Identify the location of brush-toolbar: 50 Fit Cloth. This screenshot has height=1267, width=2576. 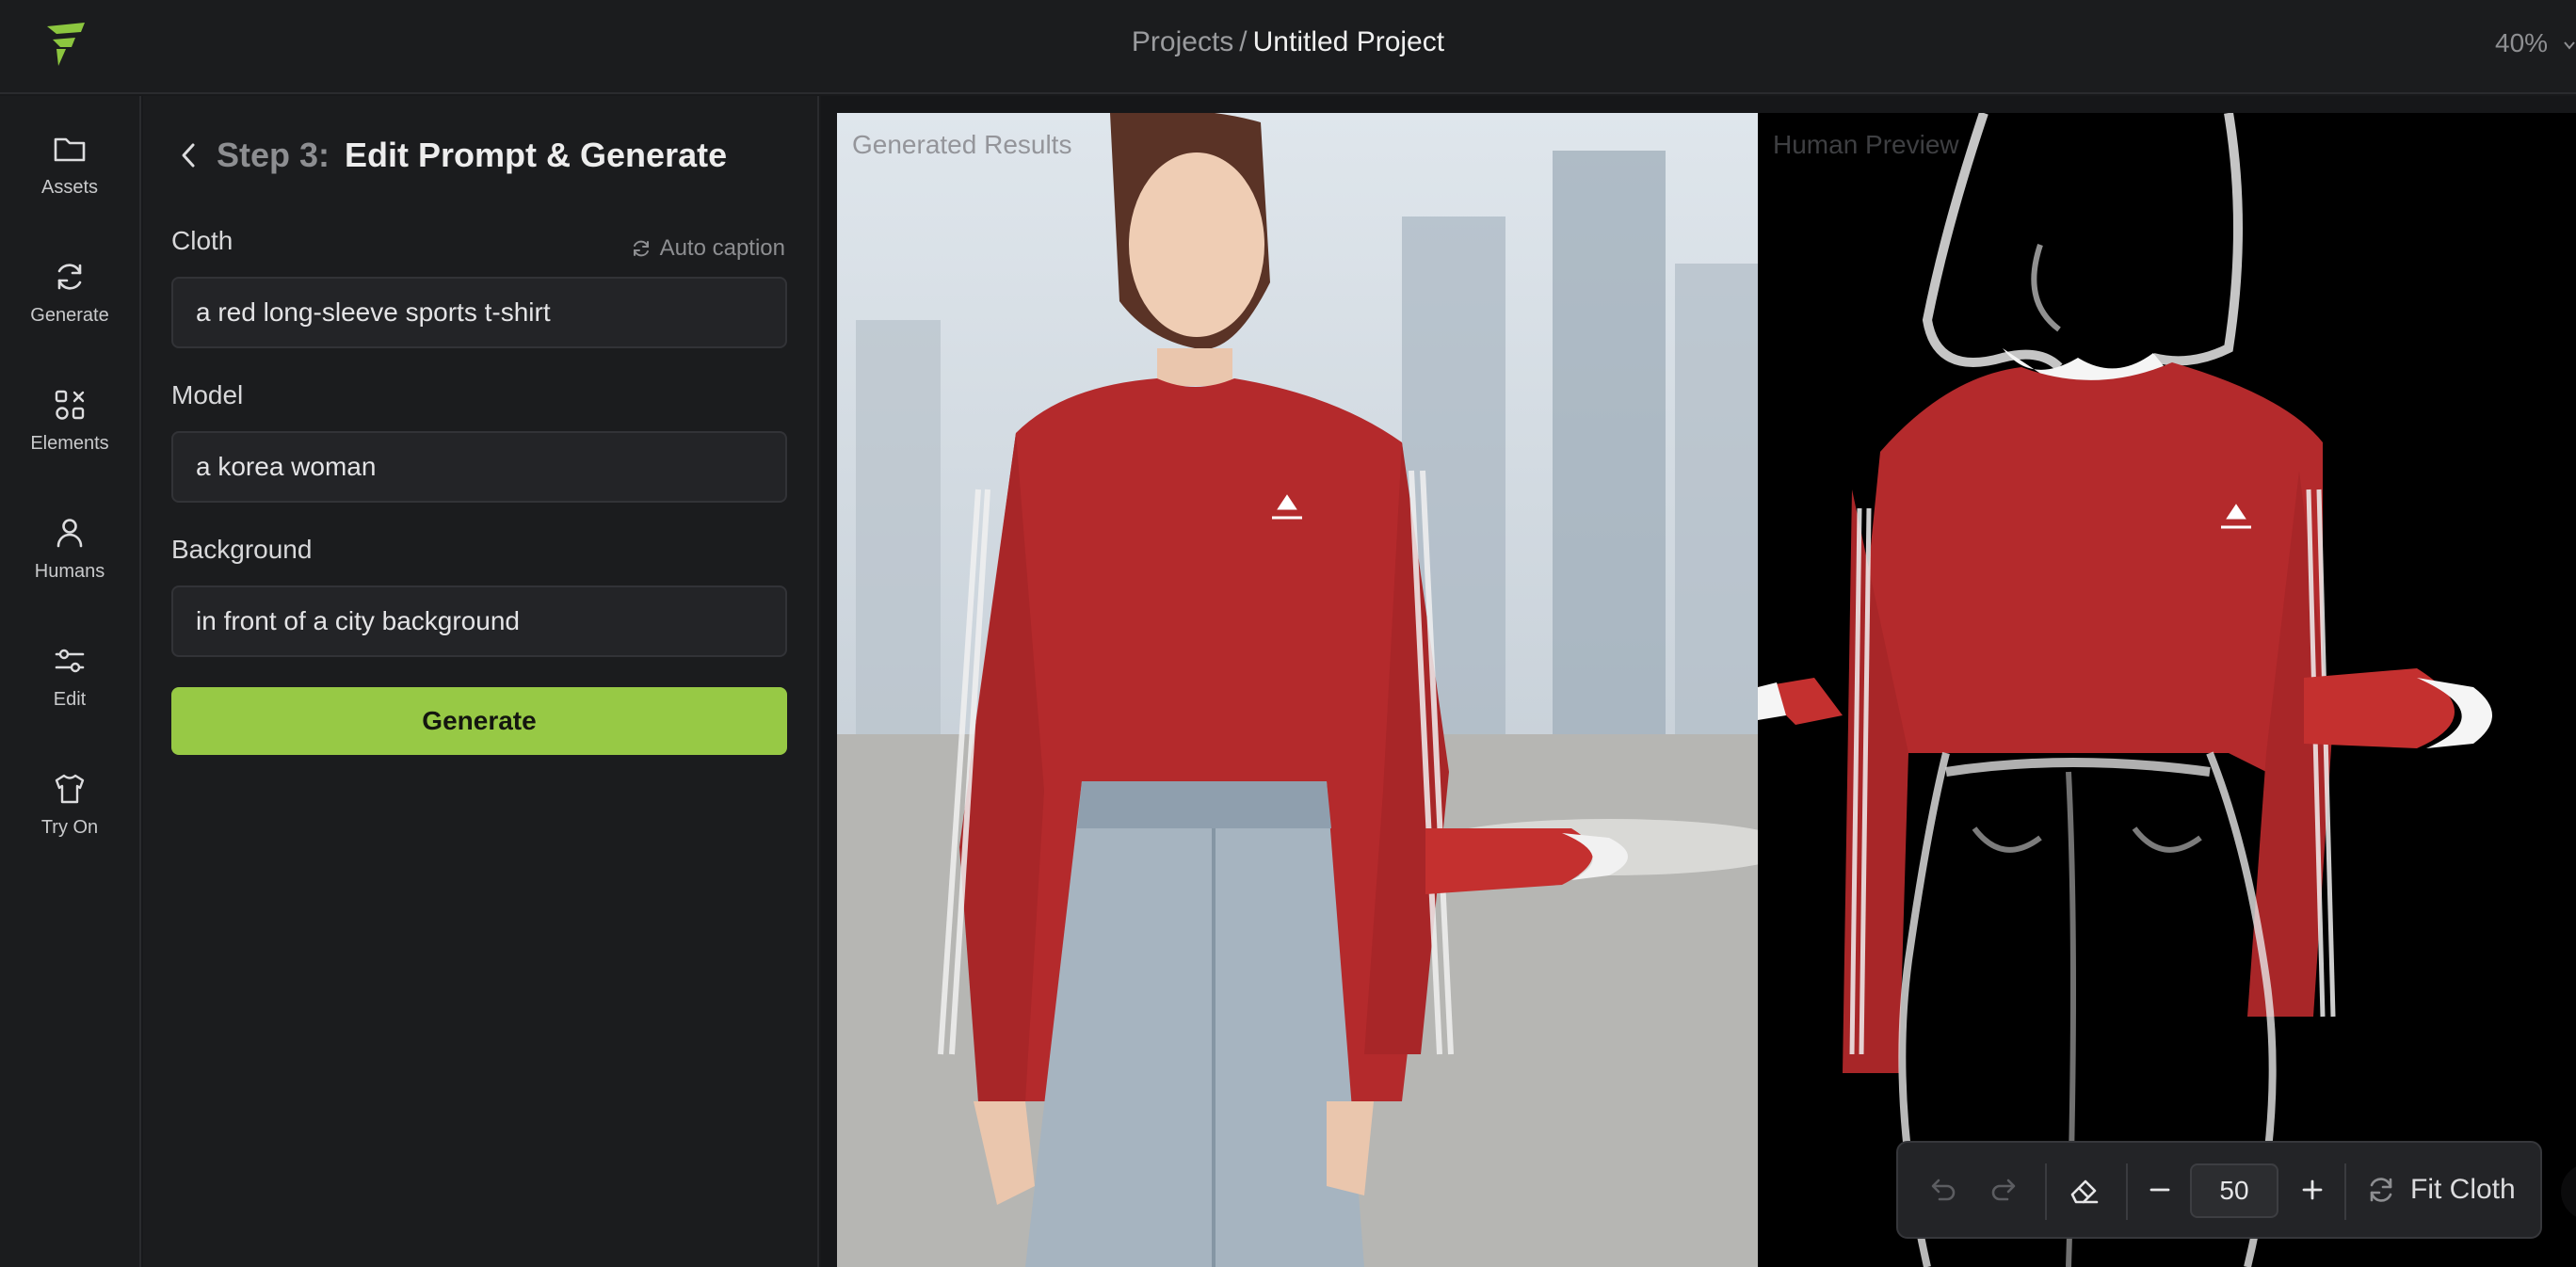
(2219, 1190).